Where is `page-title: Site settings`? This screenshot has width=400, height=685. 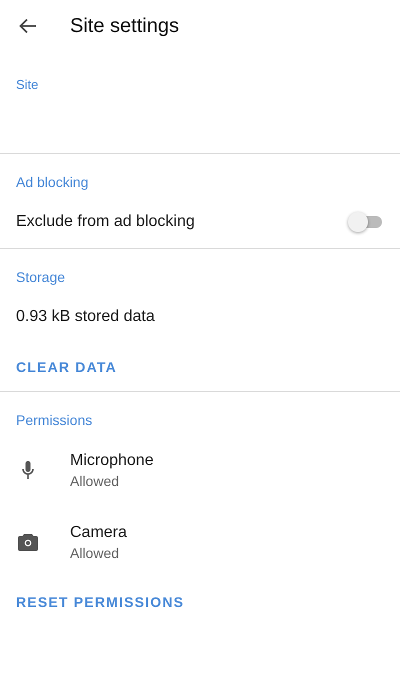
page-title: Site settings is located at coordinates (124, 26).